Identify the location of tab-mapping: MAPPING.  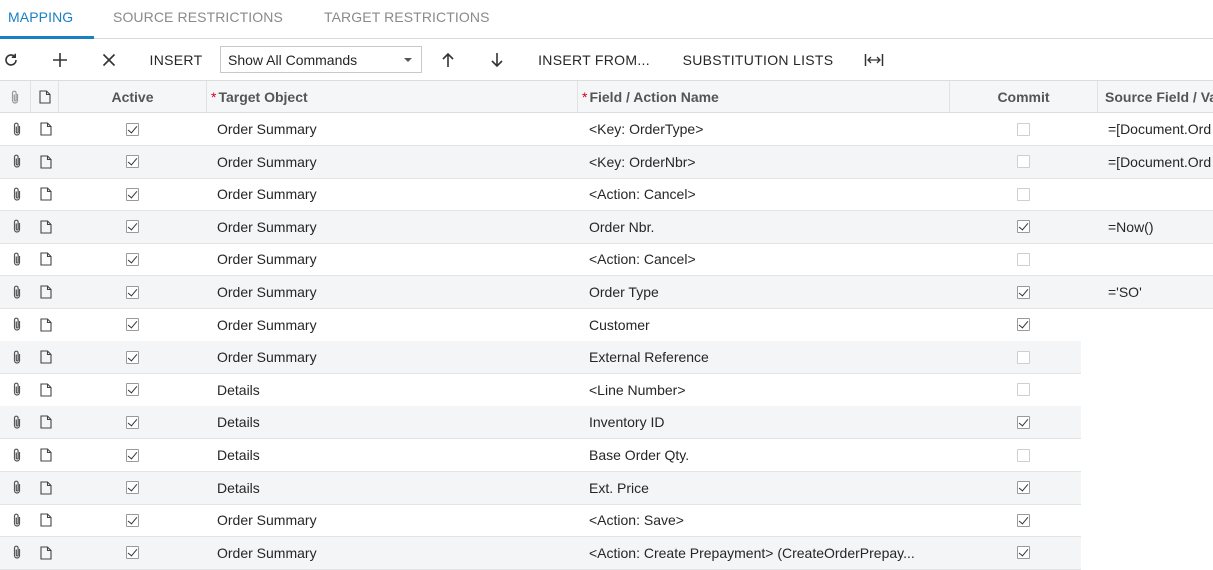
(40, 17).